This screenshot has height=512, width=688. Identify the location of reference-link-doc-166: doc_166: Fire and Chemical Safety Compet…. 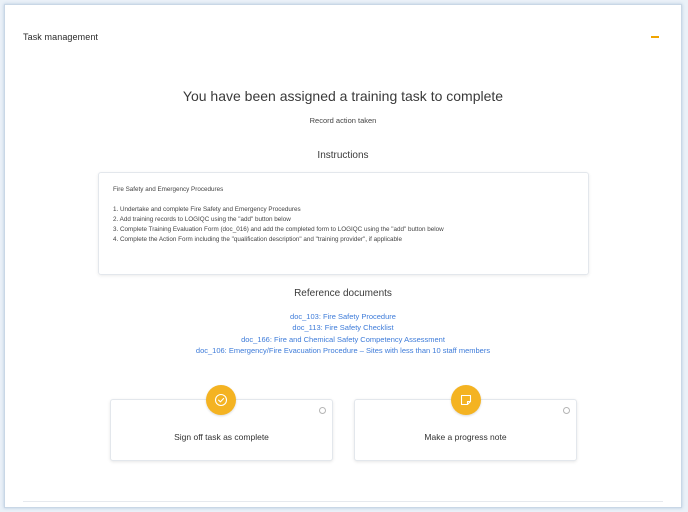
(343, 339).